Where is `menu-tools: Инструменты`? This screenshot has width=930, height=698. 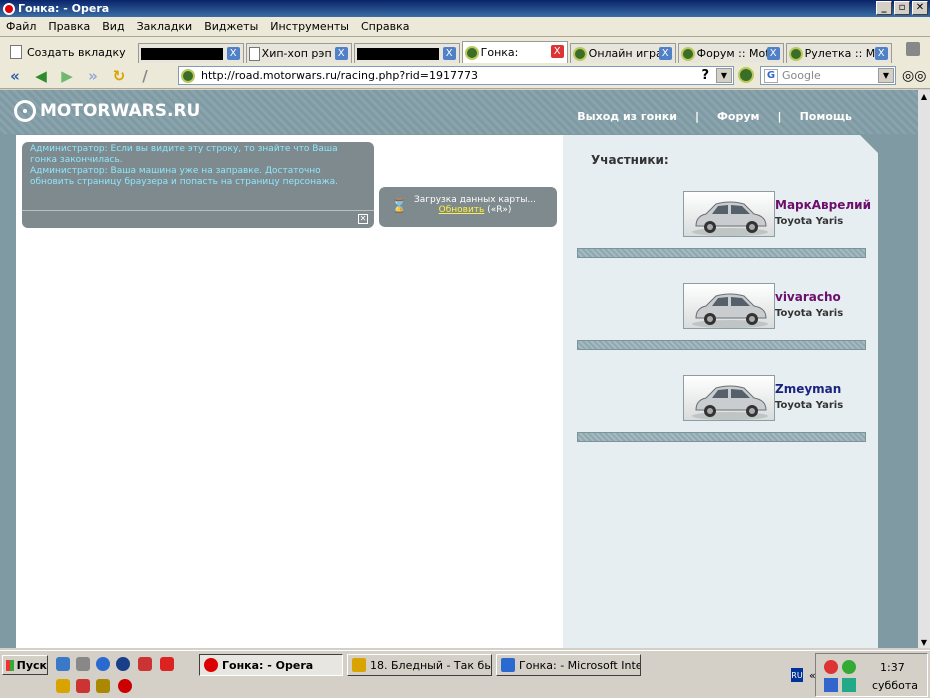
menu-tools: Инструменты is located at coordinates (309, 26).